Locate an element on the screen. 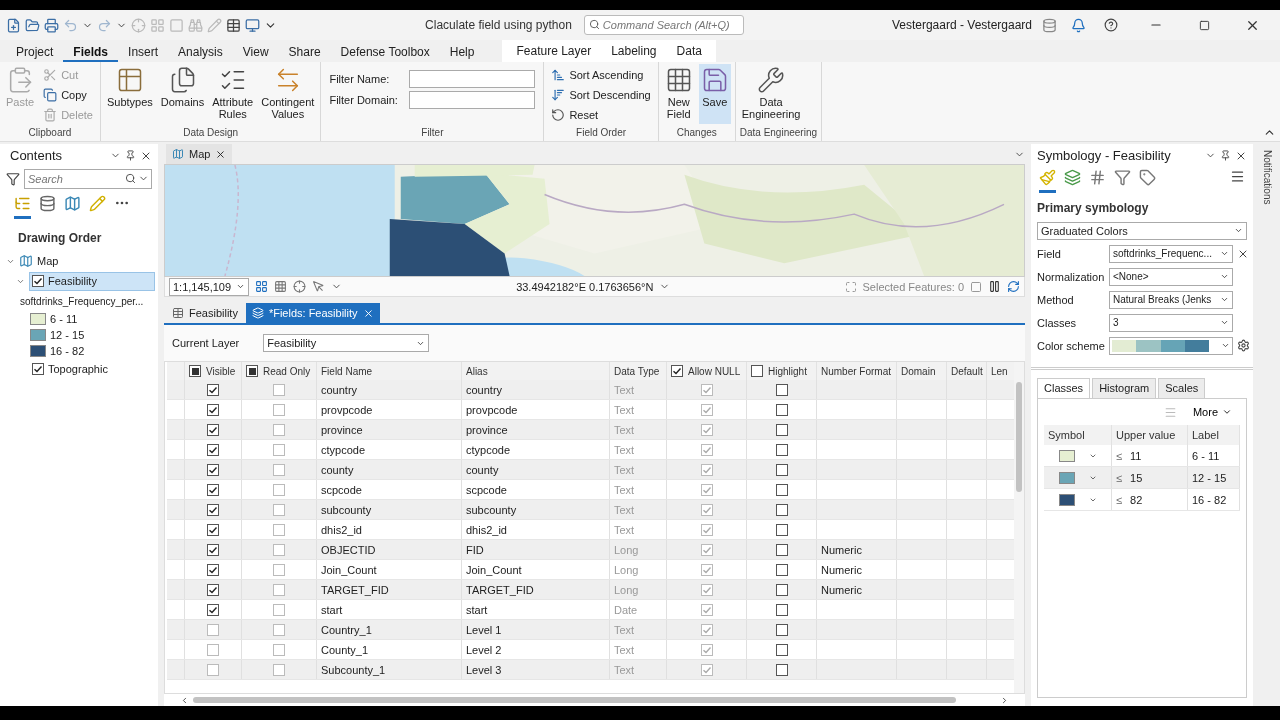 This screenshot has height=720, width=1280. square-icon is located at coordinates (976, 286).